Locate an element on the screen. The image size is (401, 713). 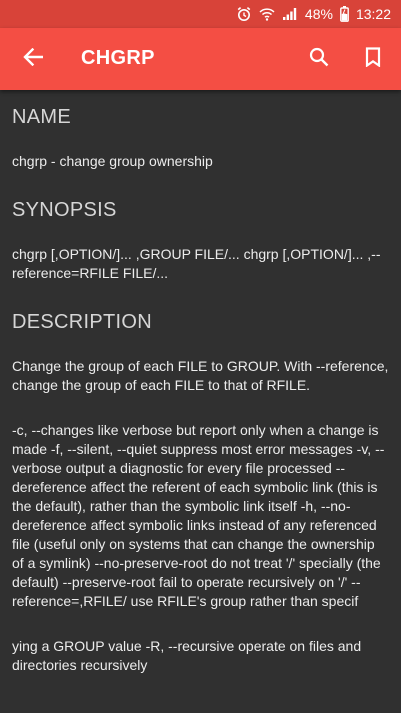
back-button is located at coordinates (33, 59).